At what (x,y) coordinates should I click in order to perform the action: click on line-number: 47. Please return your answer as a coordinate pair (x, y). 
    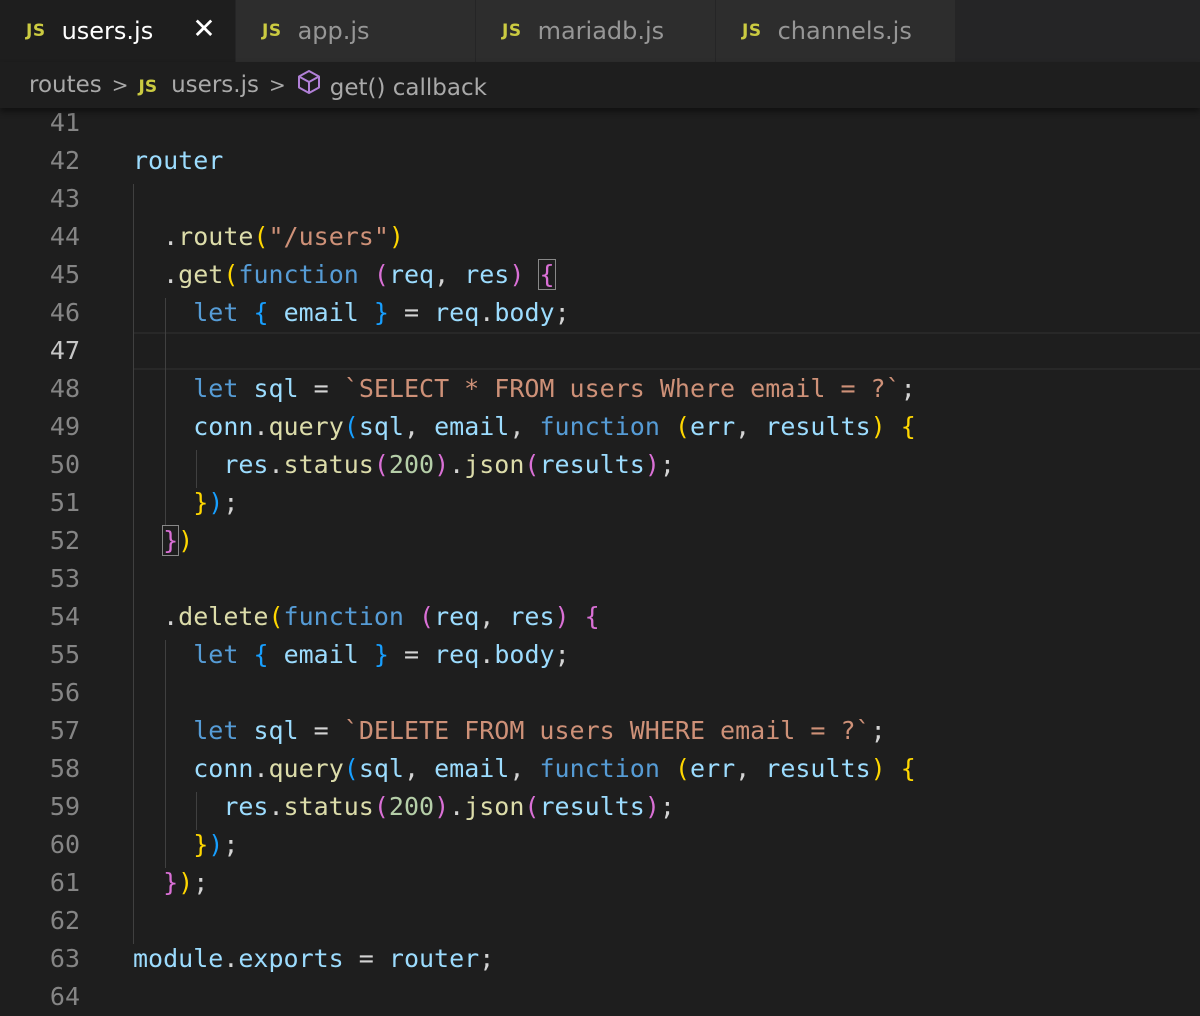
    Looking at the image, I should click on (64, 350).